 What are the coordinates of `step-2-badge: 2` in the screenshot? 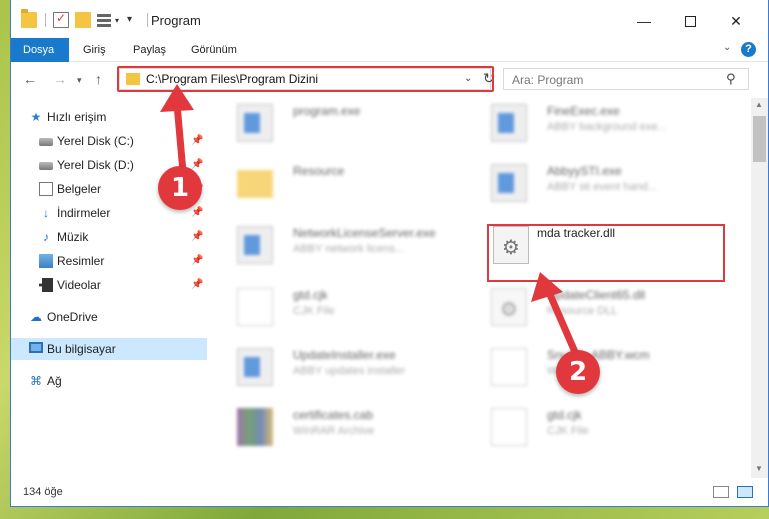 It's located at (578, 372).